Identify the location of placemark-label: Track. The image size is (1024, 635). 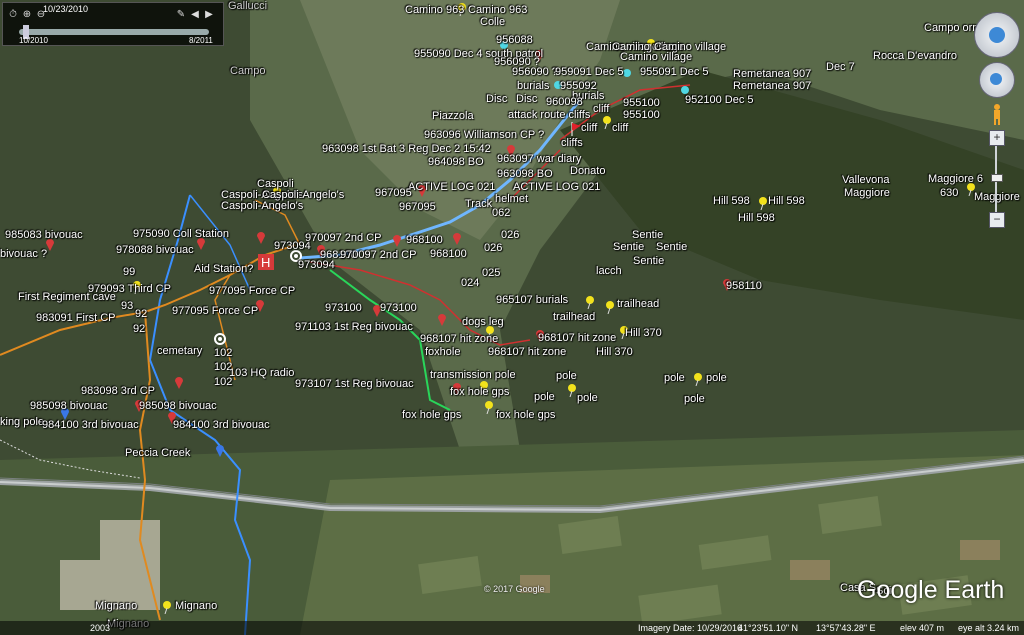
(478, 204).